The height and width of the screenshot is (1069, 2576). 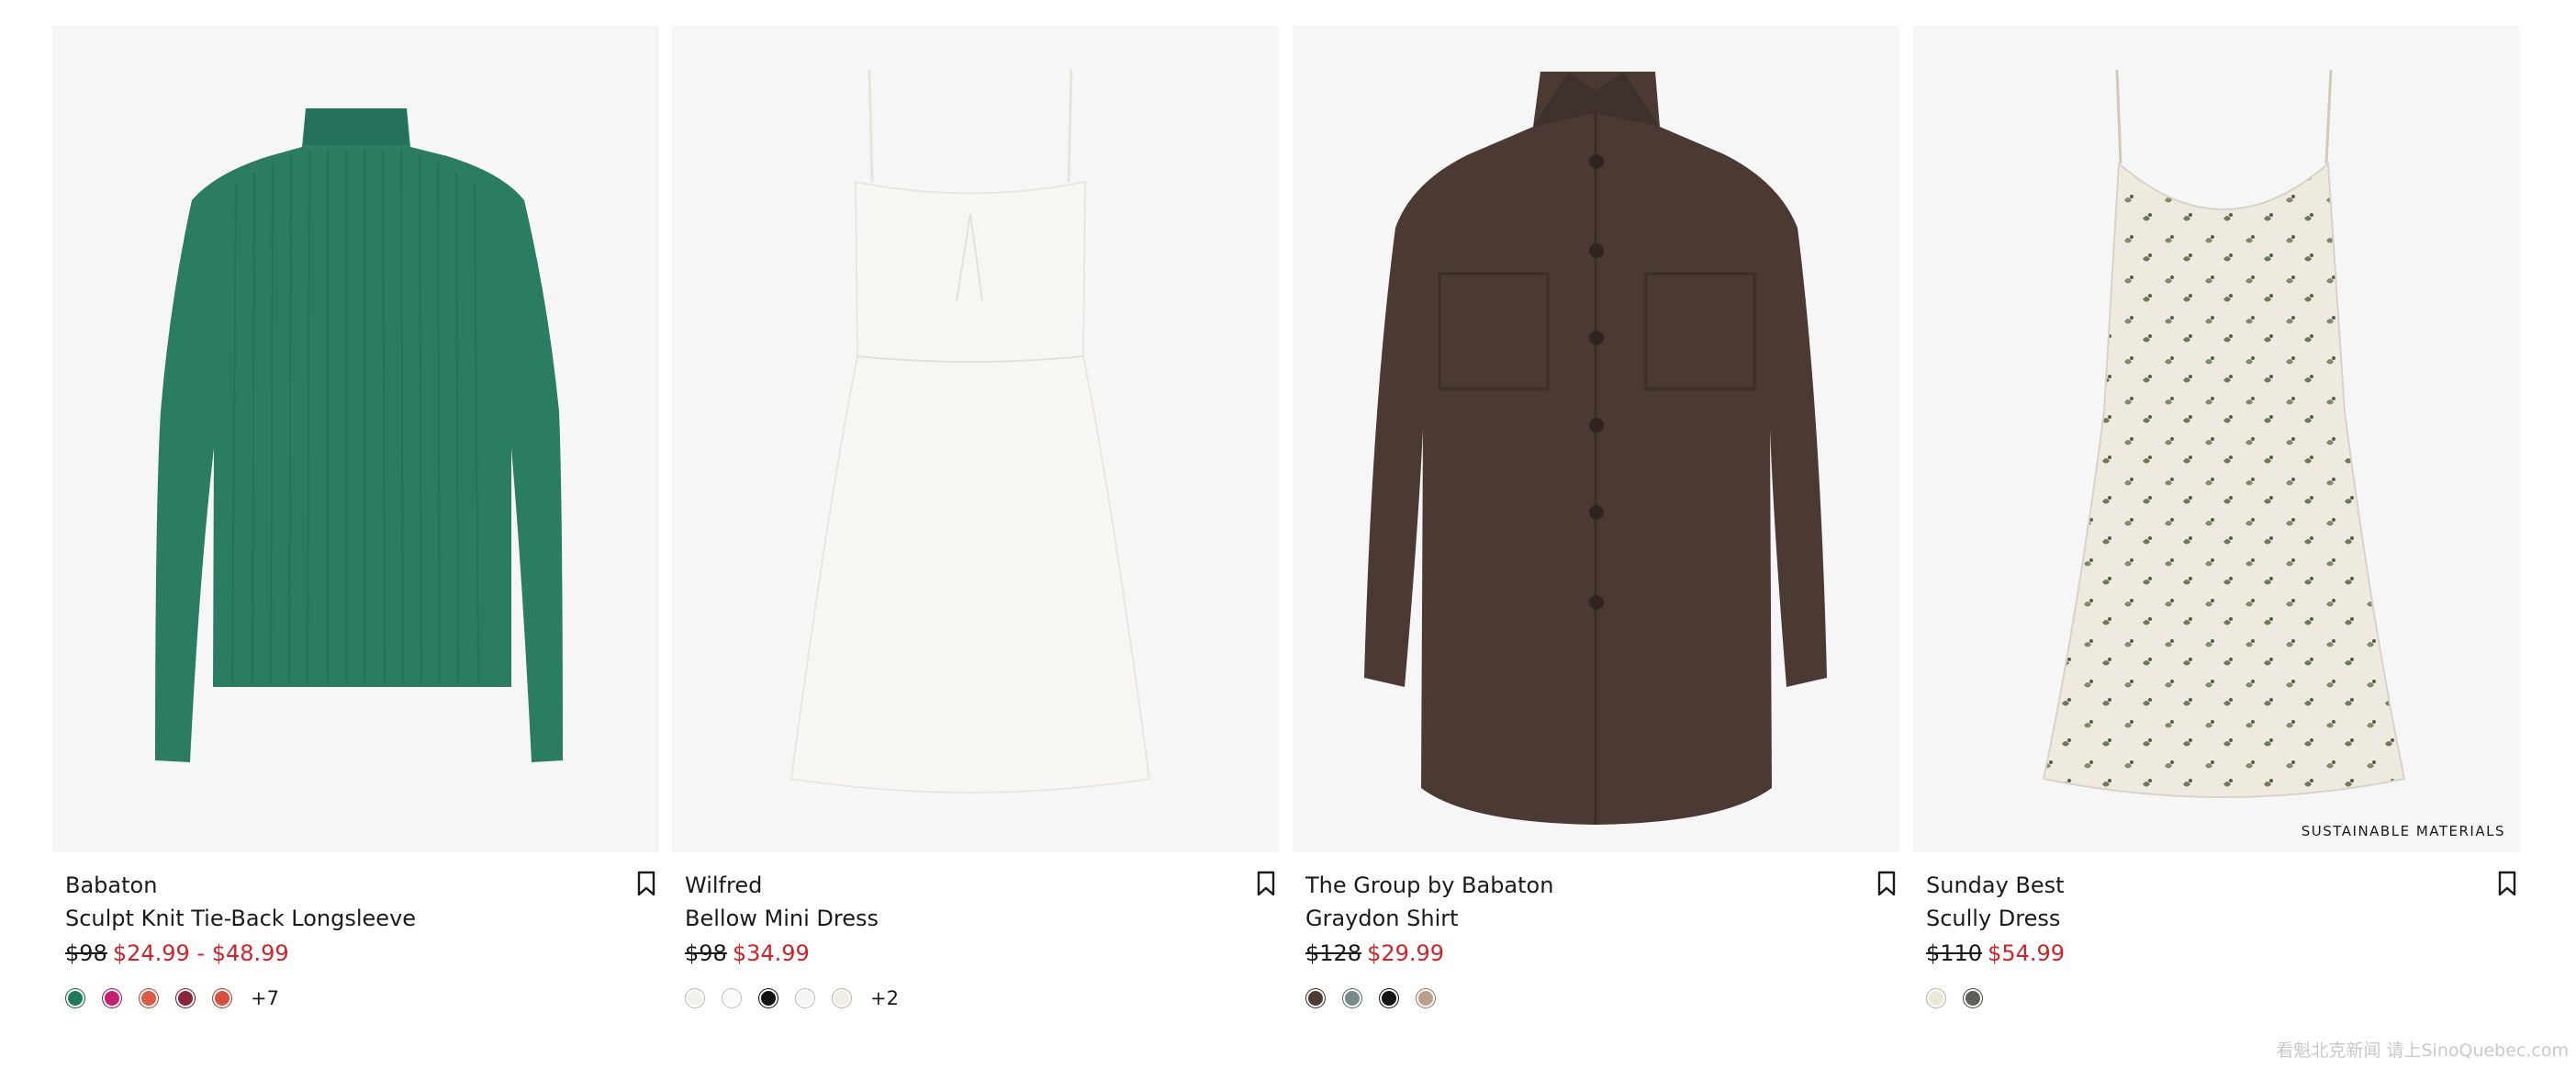 I want to click on product-info: Wilfred Bellow Mini Dress $98 $34.99 +2, so click(x=978, y=940).